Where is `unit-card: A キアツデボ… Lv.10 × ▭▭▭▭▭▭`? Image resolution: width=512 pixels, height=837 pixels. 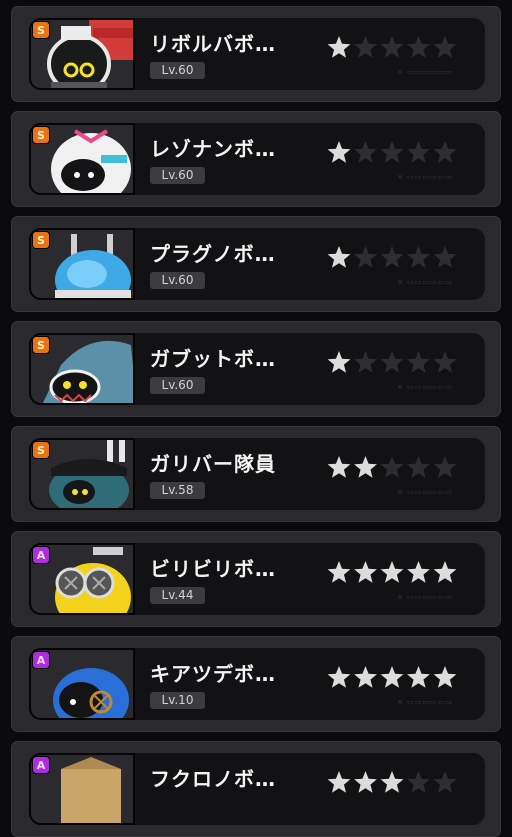
unit-card: A キアツデボ… Lv.10 × ▭▭▭▭▭▭ is located at coordinates (256, 684).